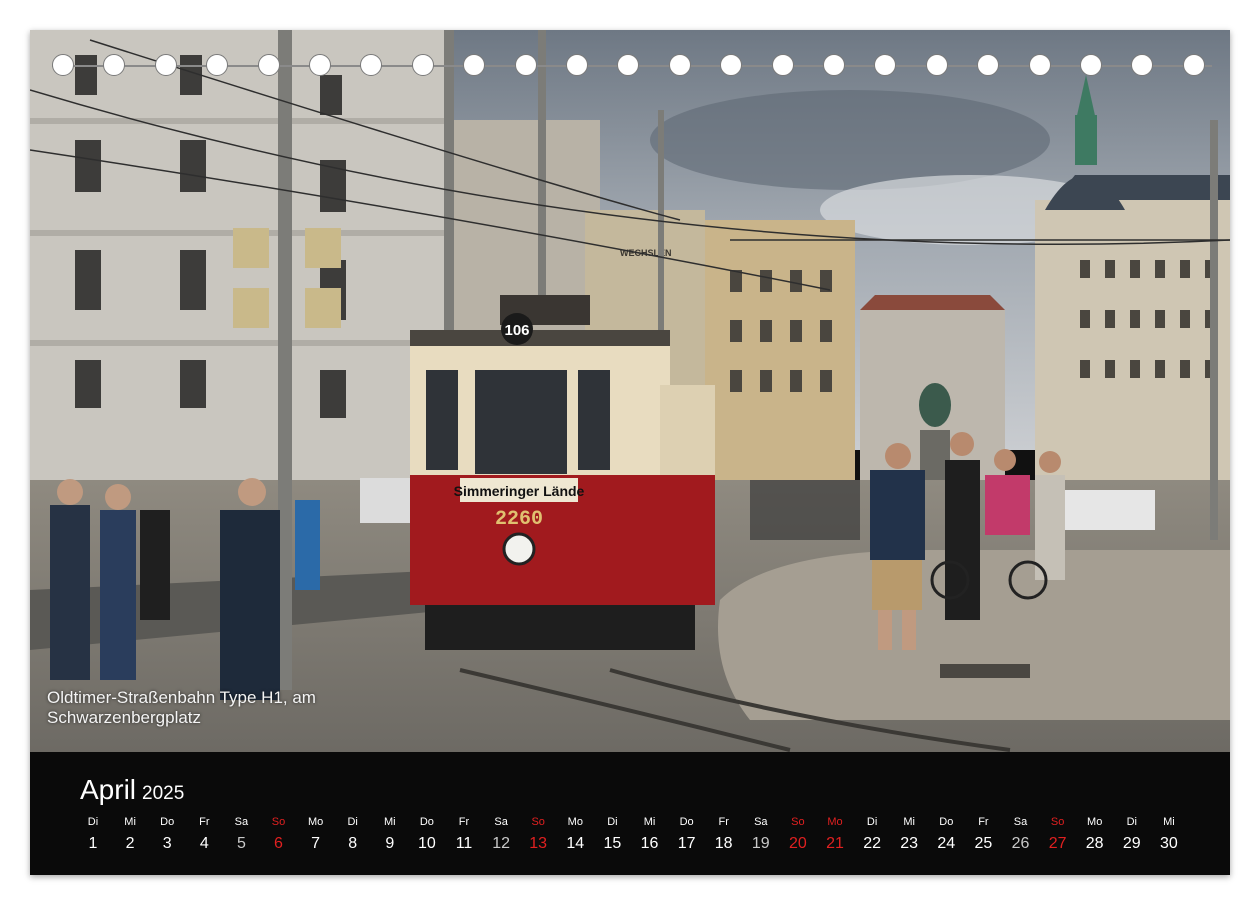  What do you see at coordinates (130, 833) in the screenshot?
I see `calendar-day: Mi 2` at bounding box center [130, 833].